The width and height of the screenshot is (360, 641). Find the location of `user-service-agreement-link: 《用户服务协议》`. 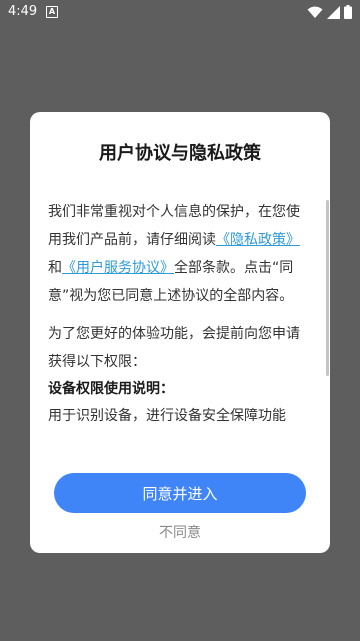

user-service-agreement-link: 《用户服务协议》 is located at coordinates (118, 268).